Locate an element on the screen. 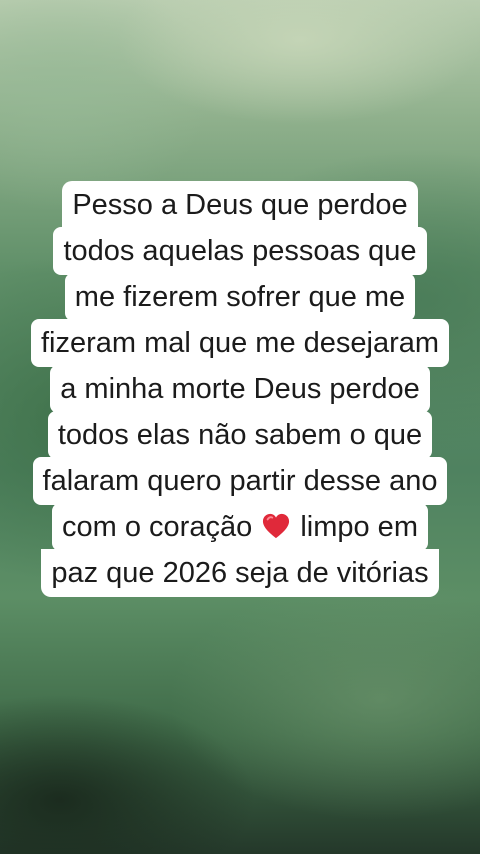 The image size is (480, 854). caption-line: todos aquelas pessoas que is located at coordinates (240, 251).